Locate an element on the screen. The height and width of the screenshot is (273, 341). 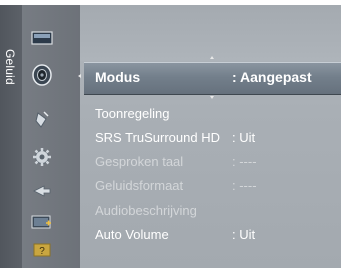
scroll-down-arrow-icon is located at coordinates (212, 97).